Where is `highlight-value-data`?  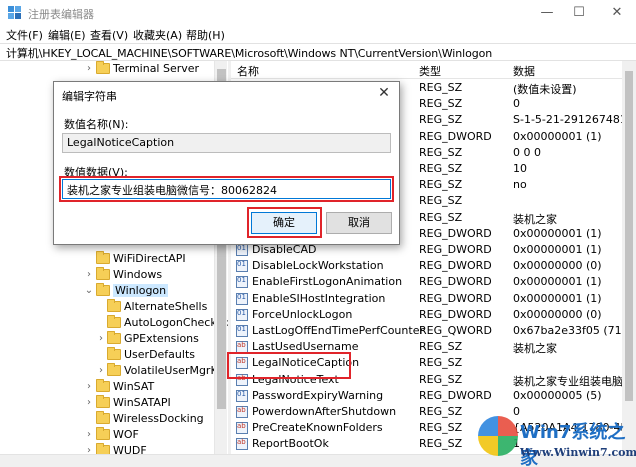
highlight-value-data is located at coordinates (226, 189).